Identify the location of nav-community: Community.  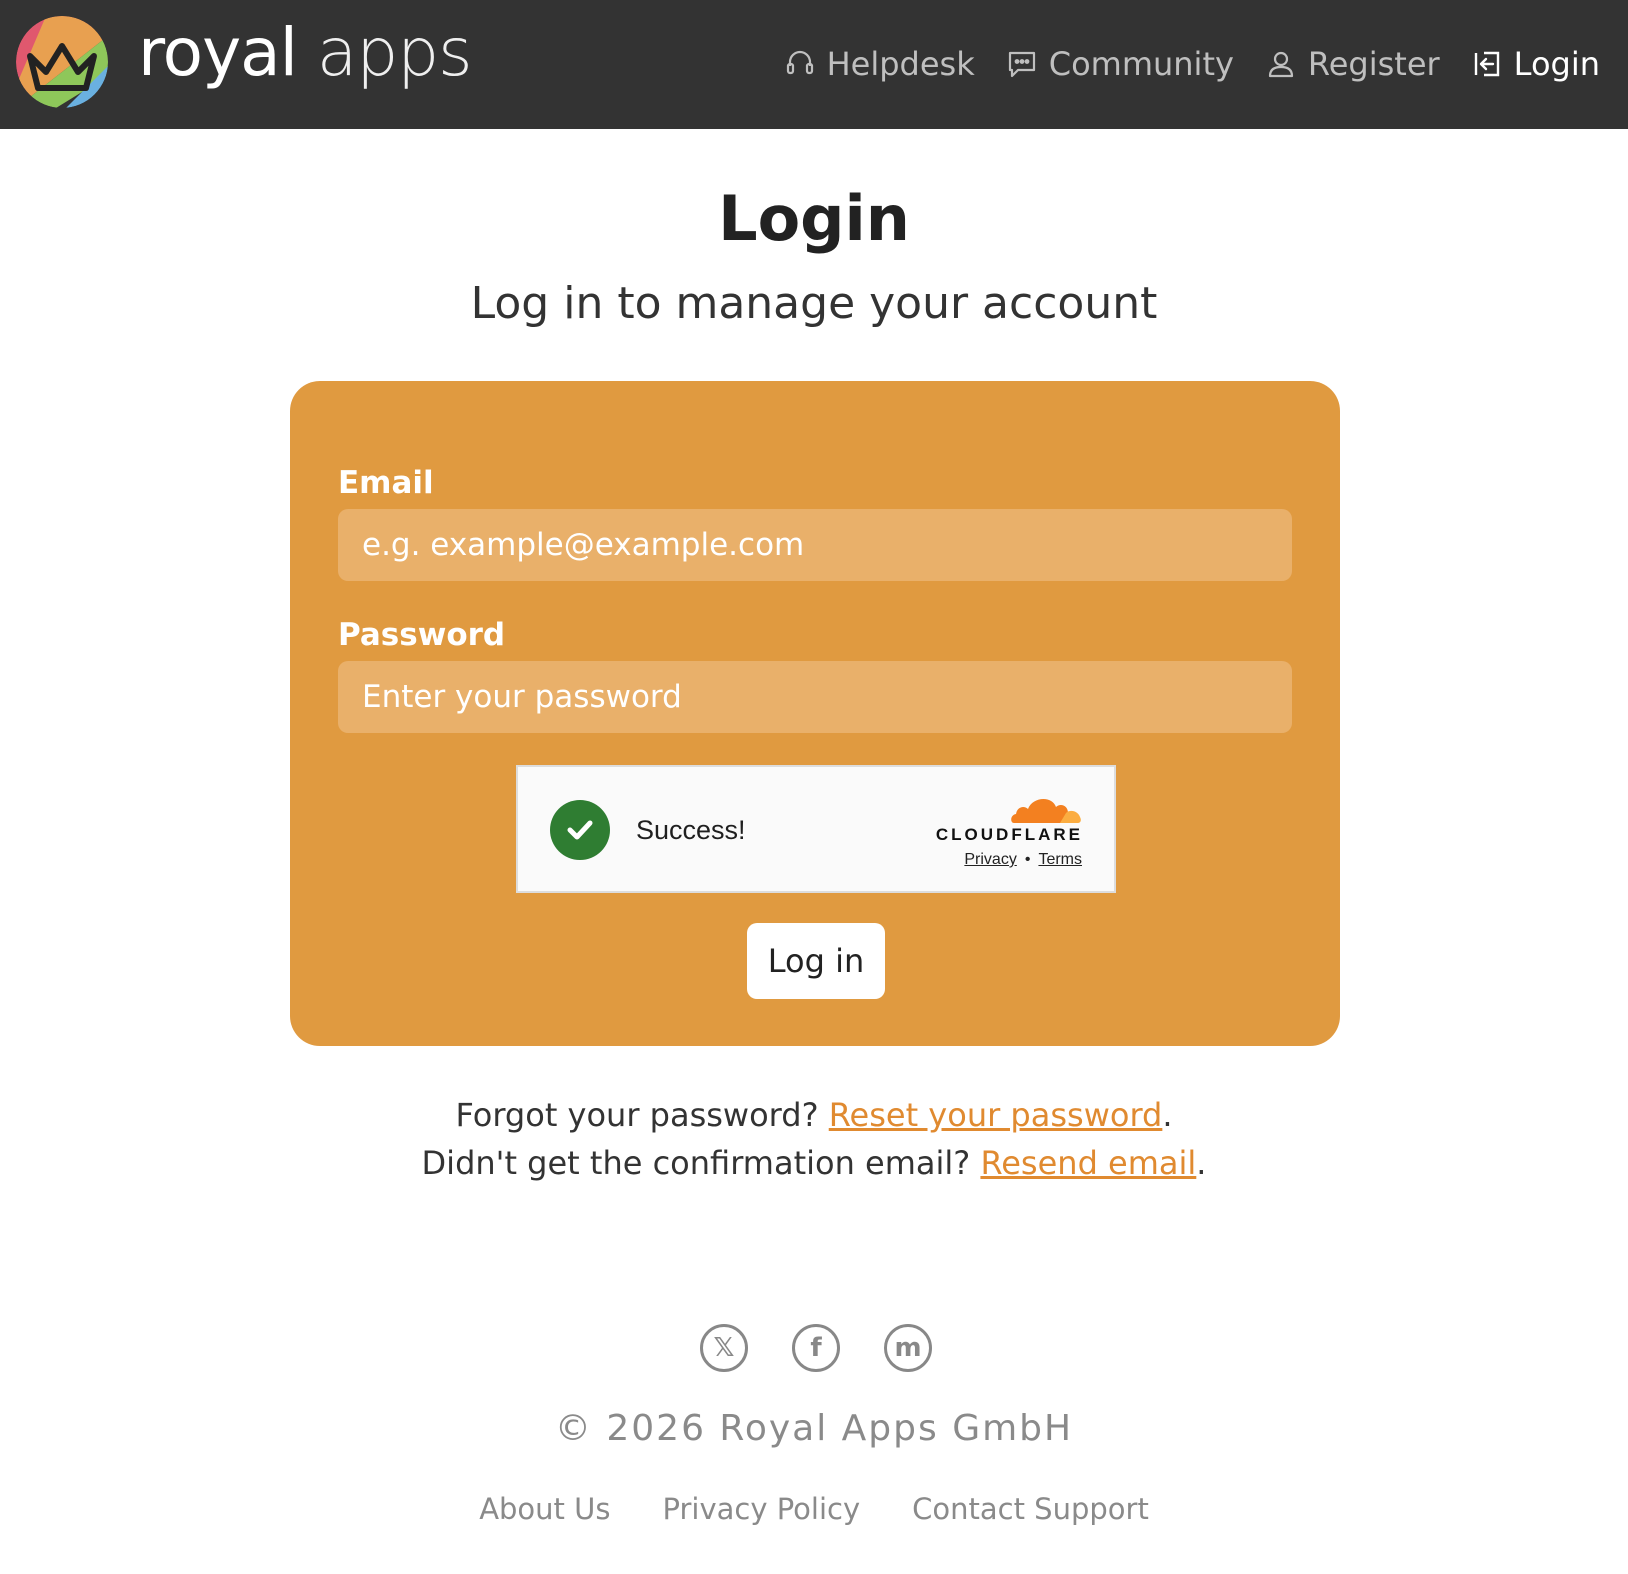
(1120, 64).